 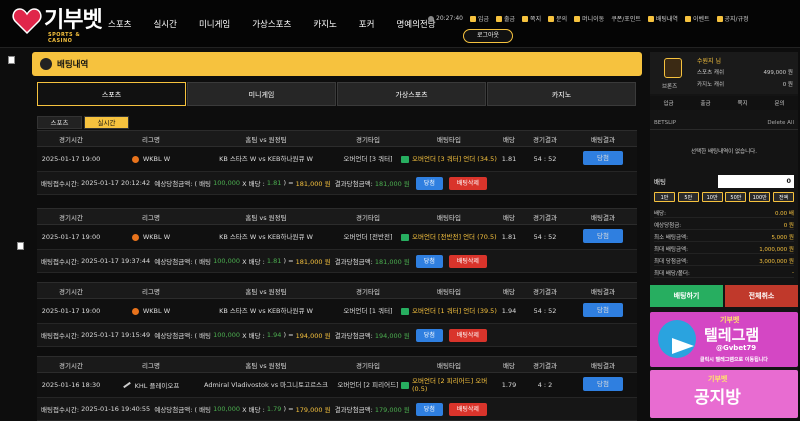 What do you see at coordinates (126, 385) in the screenshot?
I see `hockey-icon` at bounding box center [126, 385].